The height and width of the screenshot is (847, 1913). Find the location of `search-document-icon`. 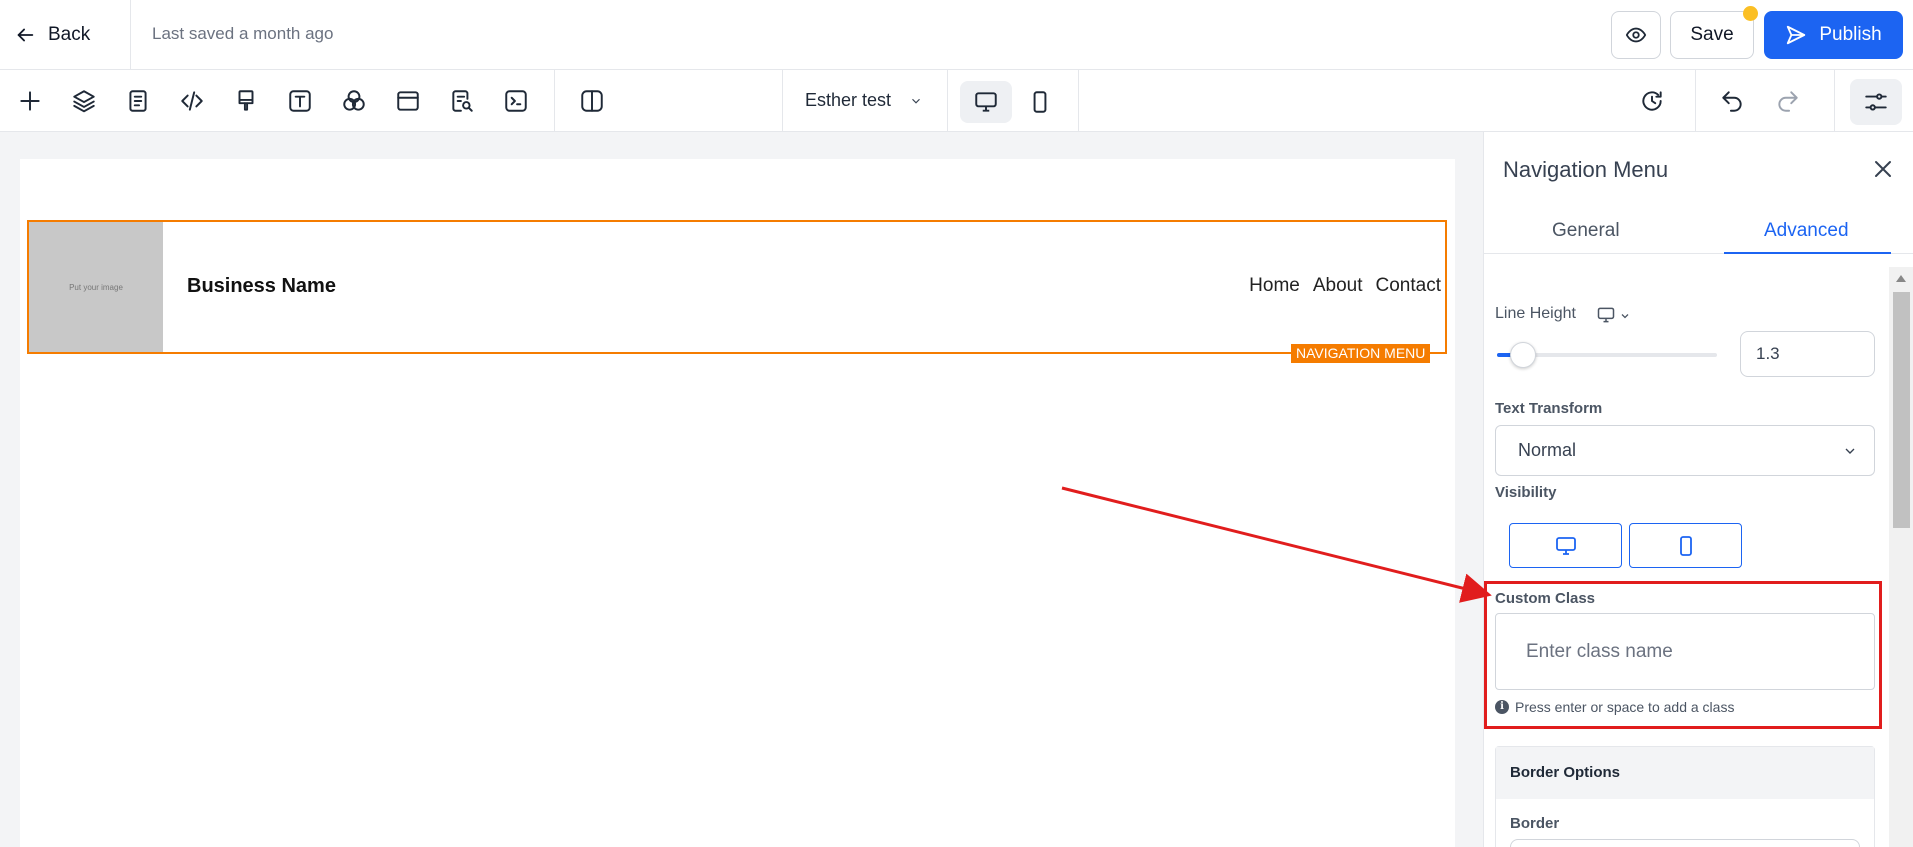

search-document-icon is located at coordinates (462, 101).